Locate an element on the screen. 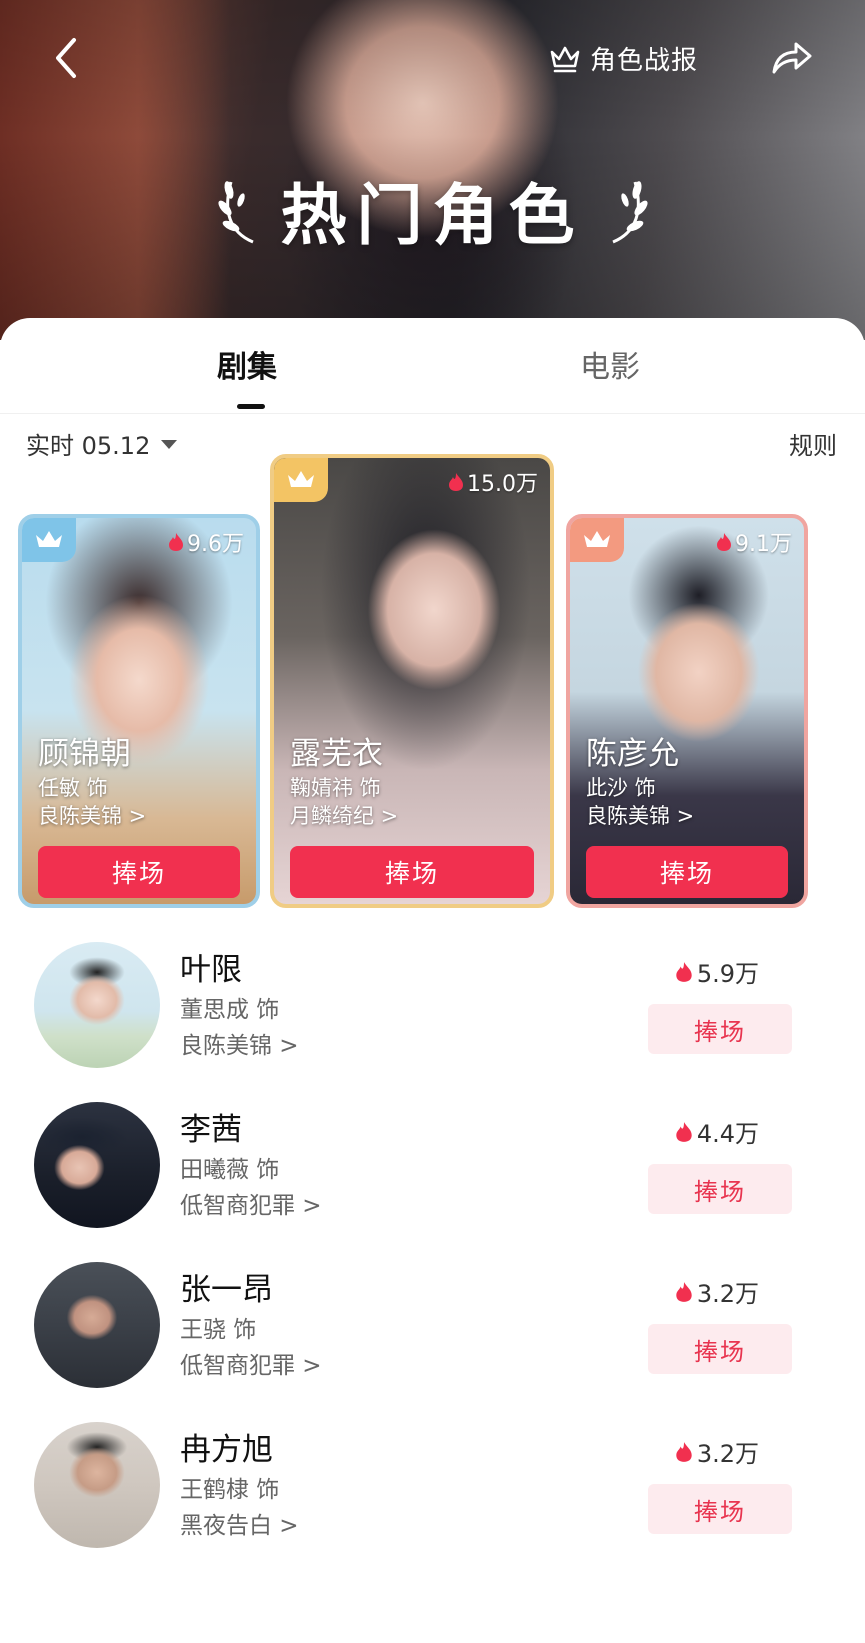 Image resolution: width=865 pixels, height=1643 pixels. character-name: 露芜衣 is located at coordinates (336, 754).